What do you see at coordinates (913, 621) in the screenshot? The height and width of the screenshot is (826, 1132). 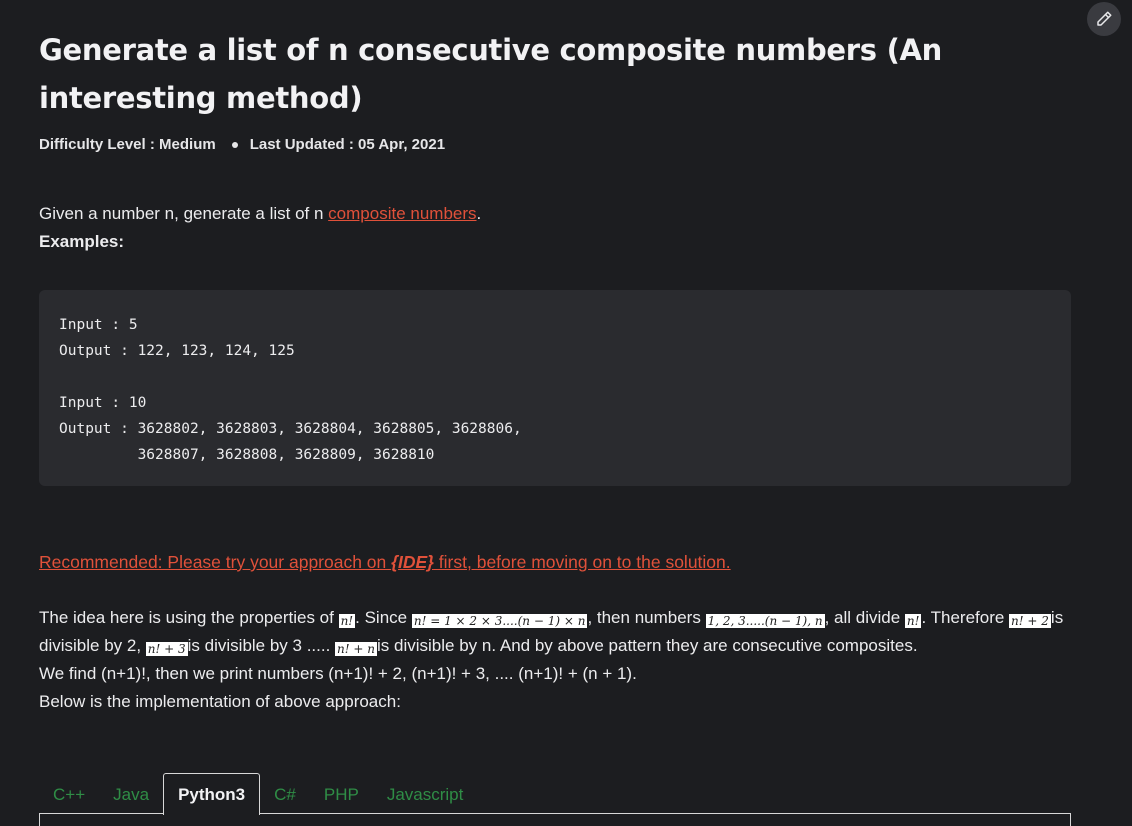 I see `math-n-factorial-2: n!` at bounding box center [913, 621].